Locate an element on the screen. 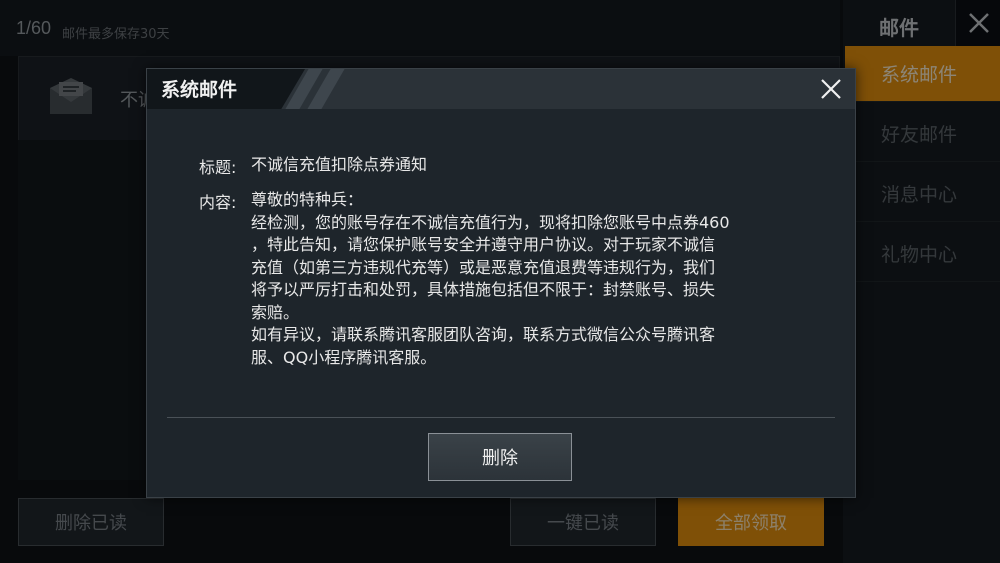 This screenshot has width=1000, height=563. mail-body-line: 索赔。 is located at coordinates (275, 312).